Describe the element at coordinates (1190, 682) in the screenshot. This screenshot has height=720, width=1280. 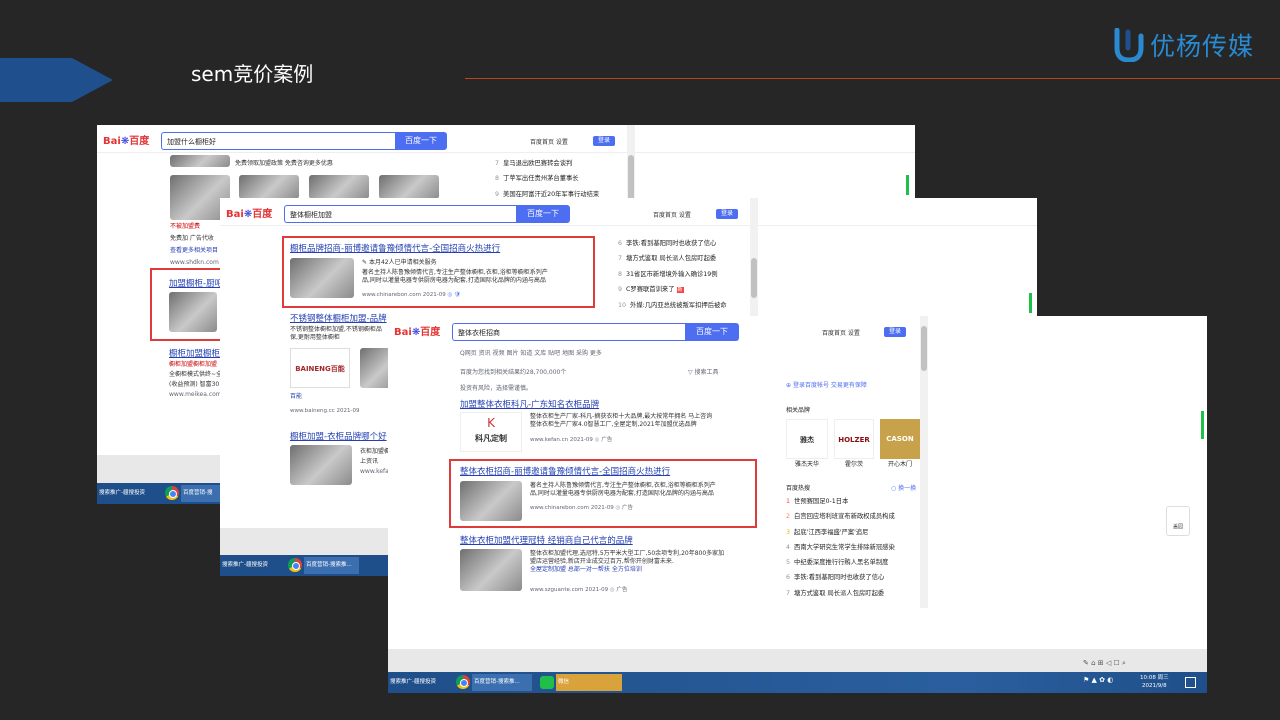
I see `notification-icon` at that location.